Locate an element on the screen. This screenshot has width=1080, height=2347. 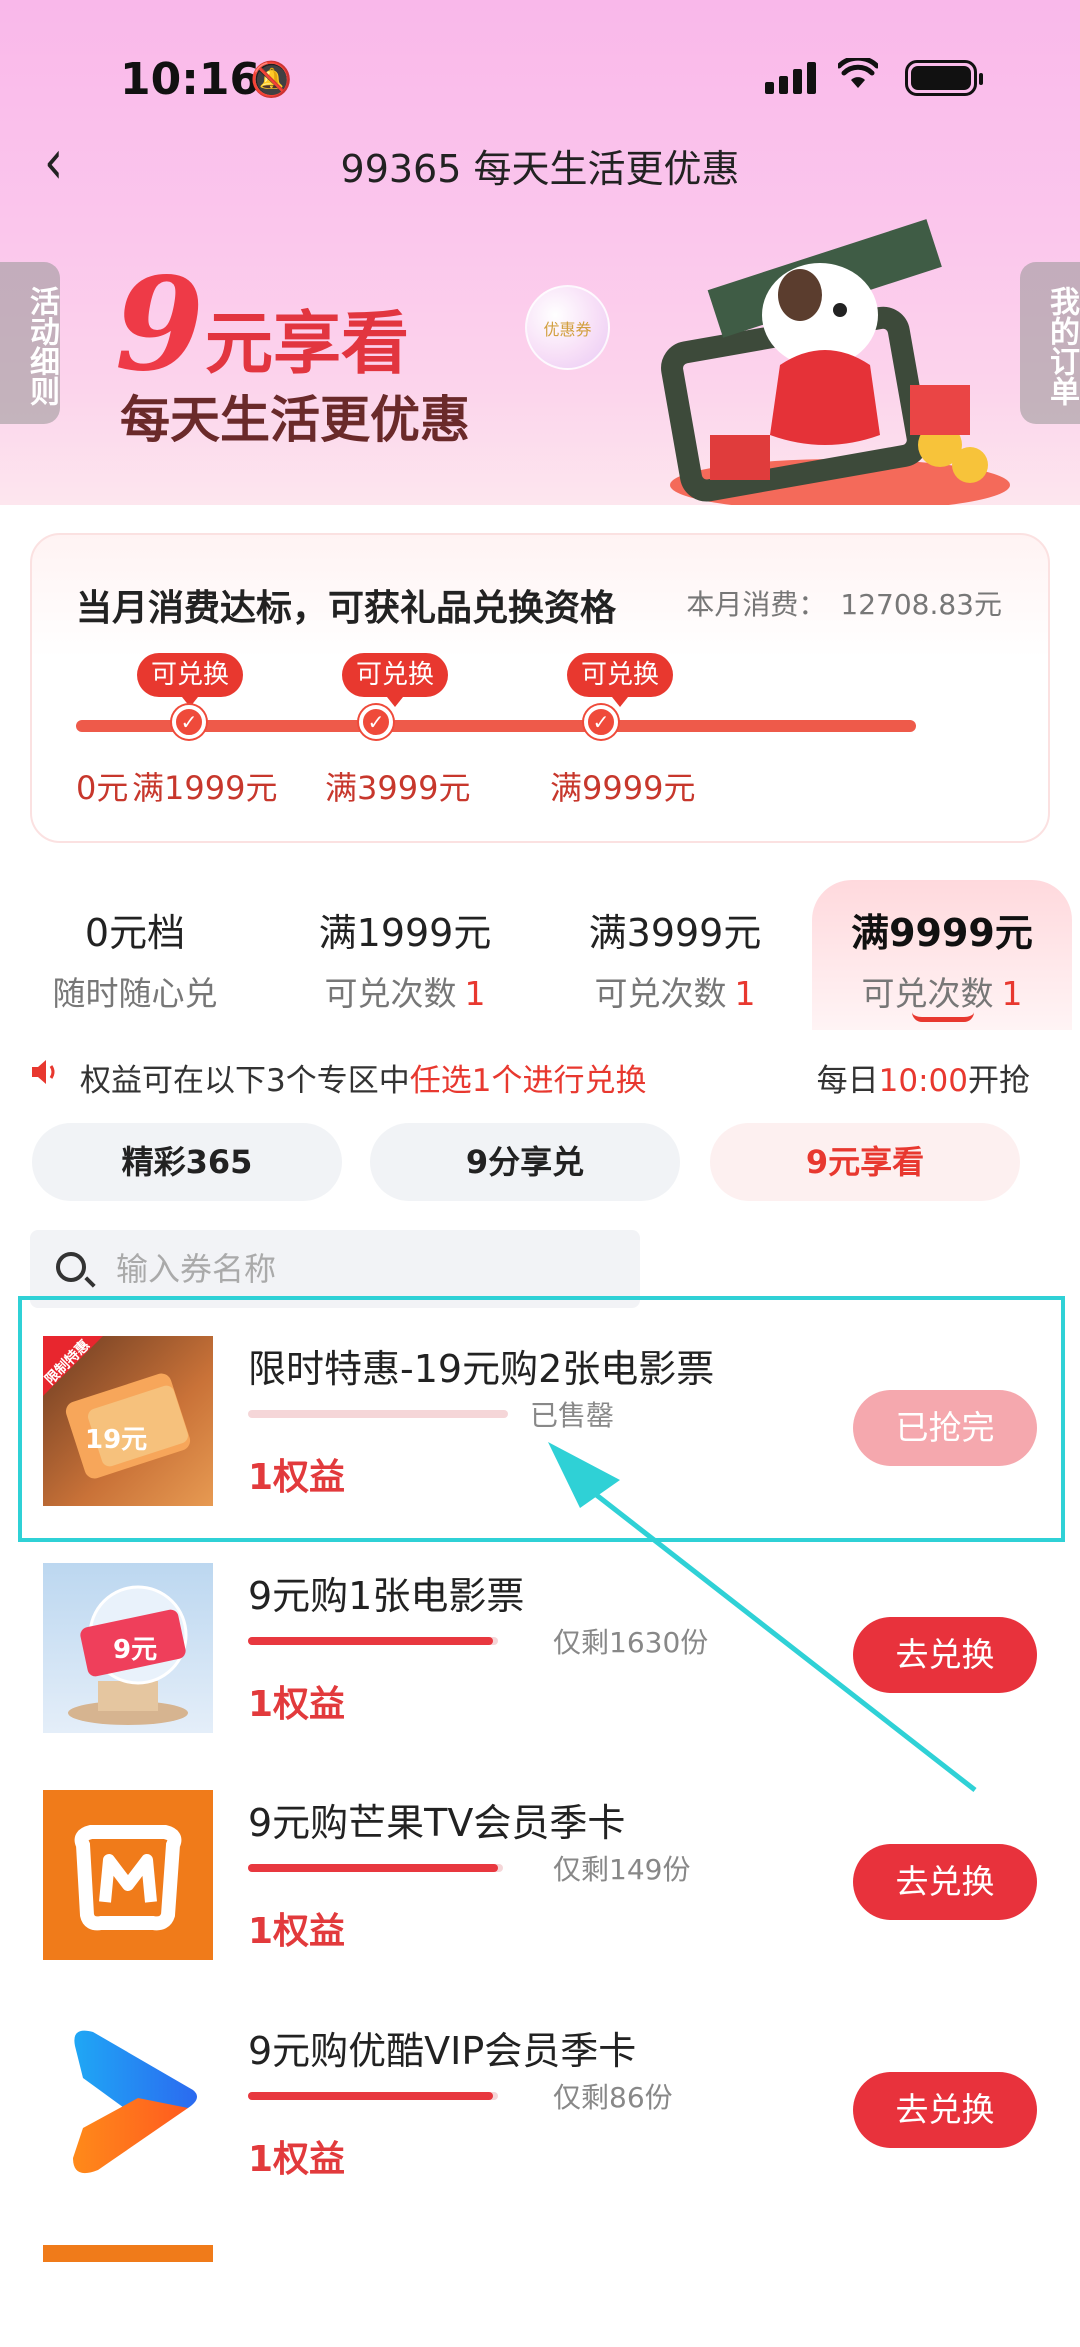
mascot-illustration is located at coordinates (835, 362).